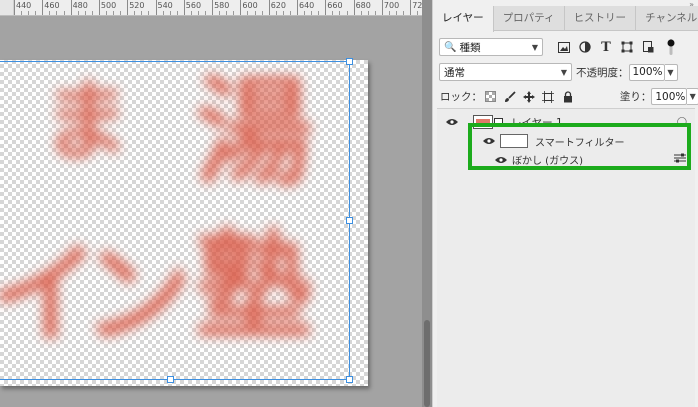 This screenshot has width=698, height=407. Describe the element at coordinates (579, 146) in the screenshot. I see `highlight-annotation-box` at that location.